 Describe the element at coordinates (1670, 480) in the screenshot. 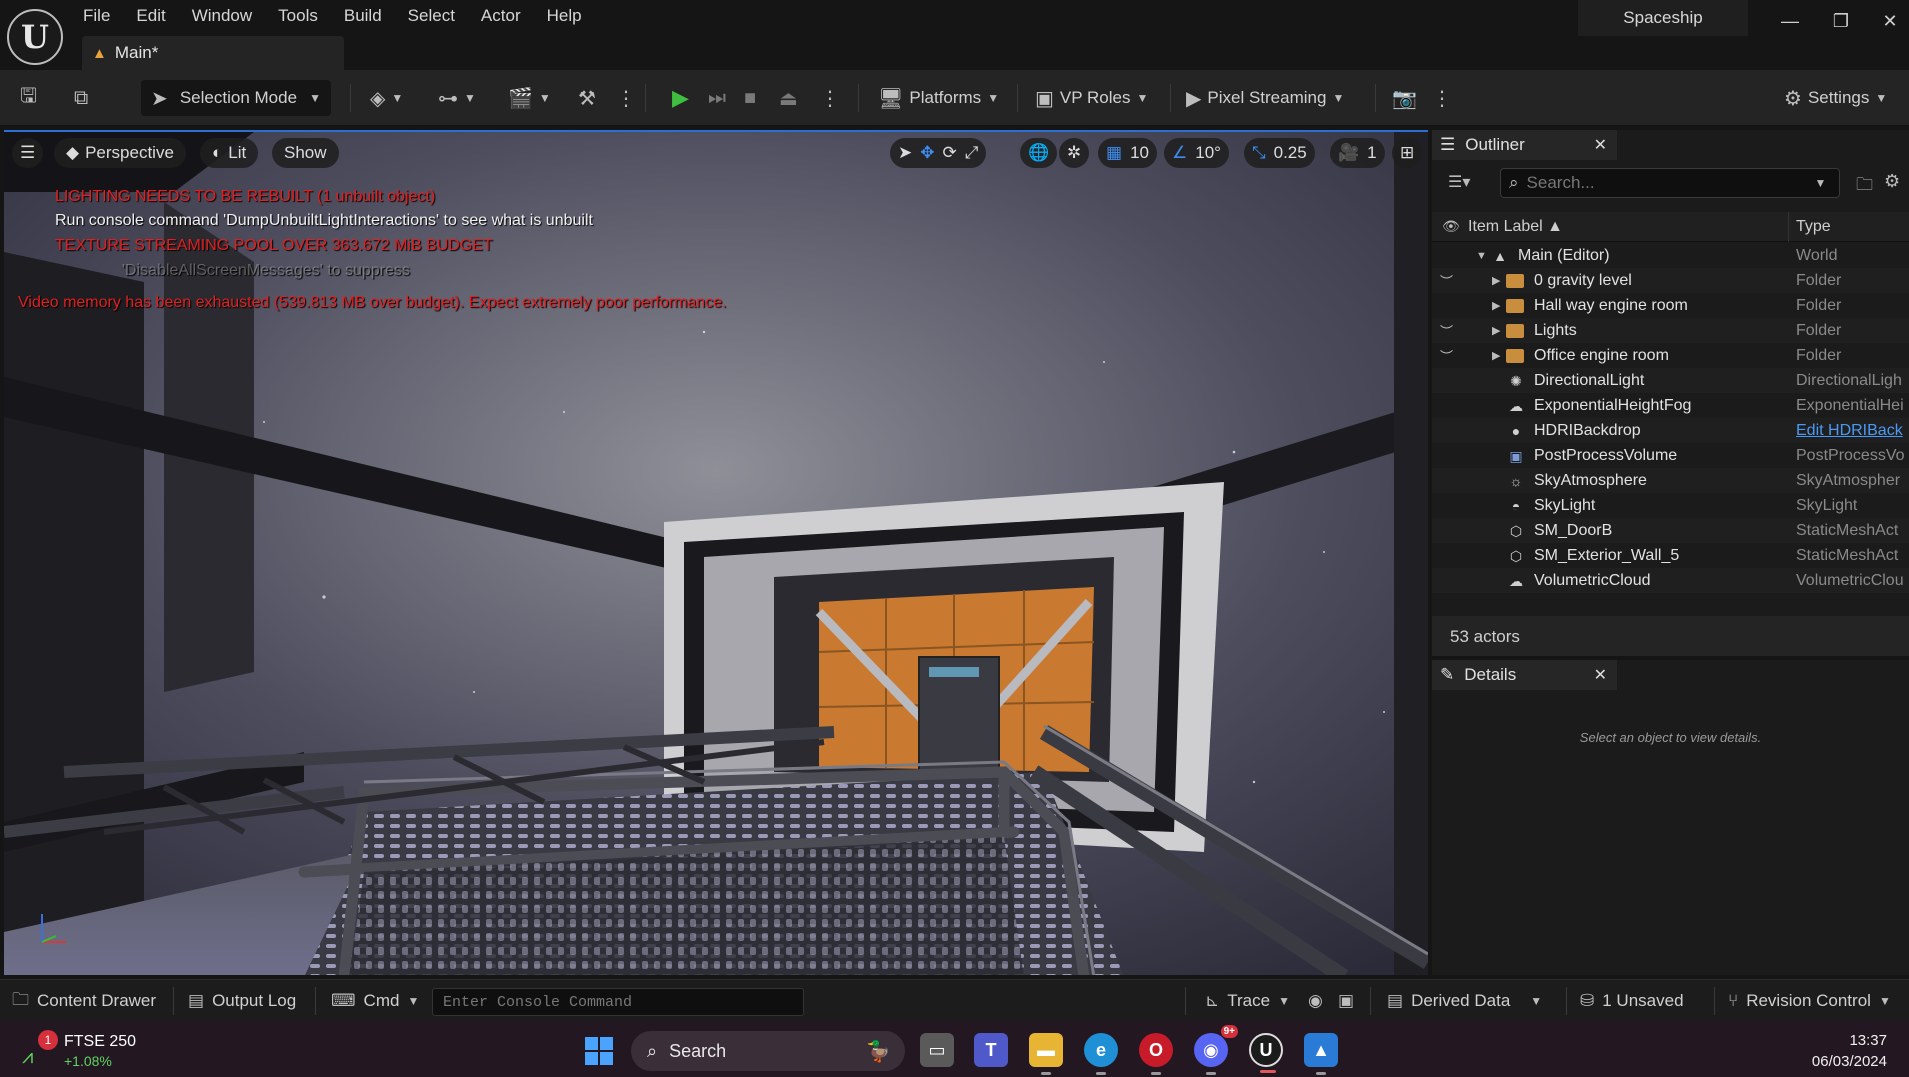

I see `outliner-row: ☼ SkyAtmosphere SkyAtmospher` at that location.